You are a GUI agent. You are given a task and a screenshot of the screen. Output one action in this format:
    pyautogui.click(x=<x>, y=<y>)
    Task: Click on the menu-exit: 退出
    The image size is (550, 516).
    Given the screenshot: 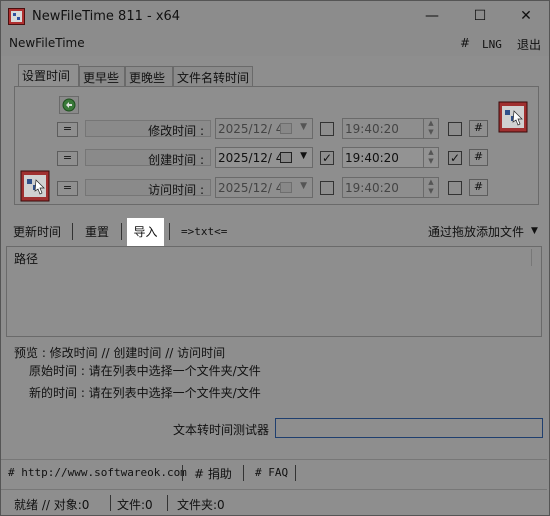 What is the action you would take?
    pyautogui.click(x=529, y=44)
    